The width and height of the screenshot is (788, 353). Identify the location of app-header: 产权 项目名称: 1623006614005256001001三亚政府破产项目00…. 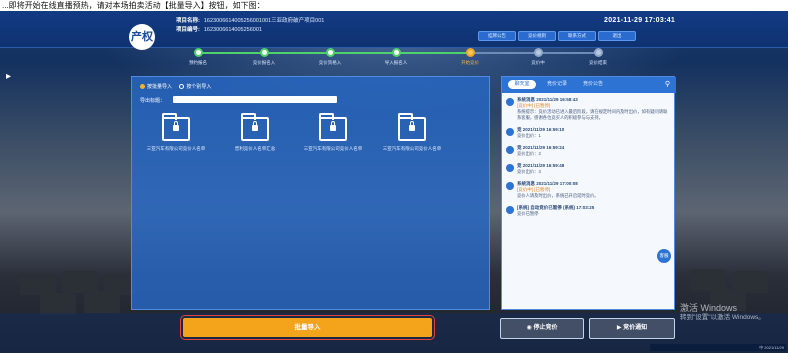
(394, 30).